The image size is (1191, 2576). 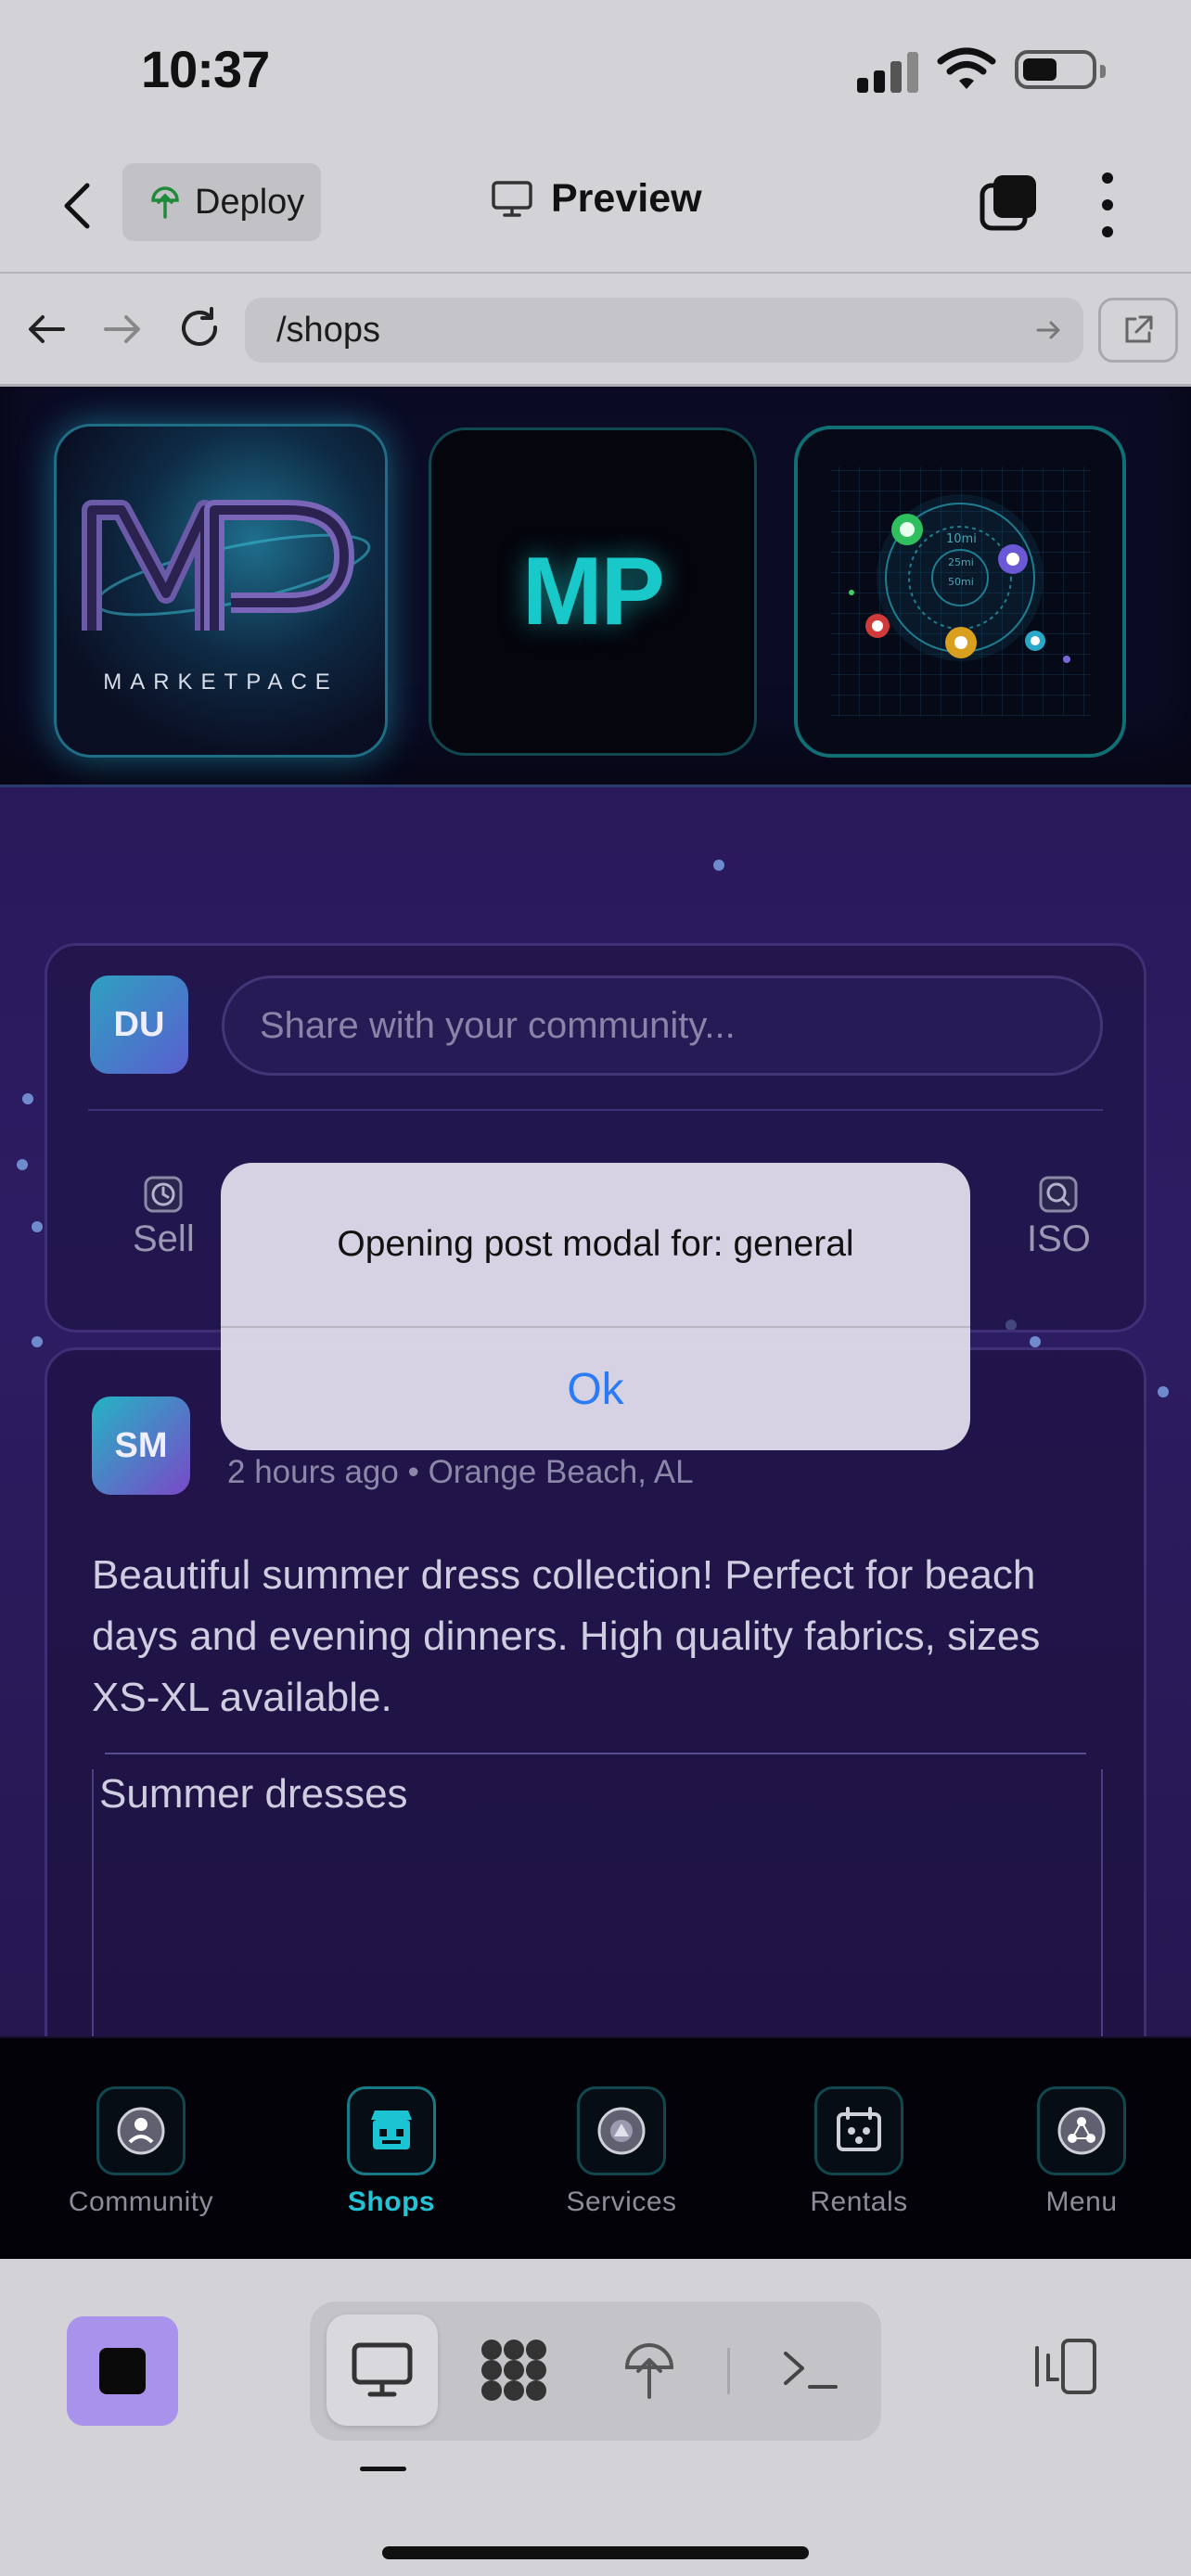 I want to click on post-image: Summer dresses, so click(x=597, y=1903).